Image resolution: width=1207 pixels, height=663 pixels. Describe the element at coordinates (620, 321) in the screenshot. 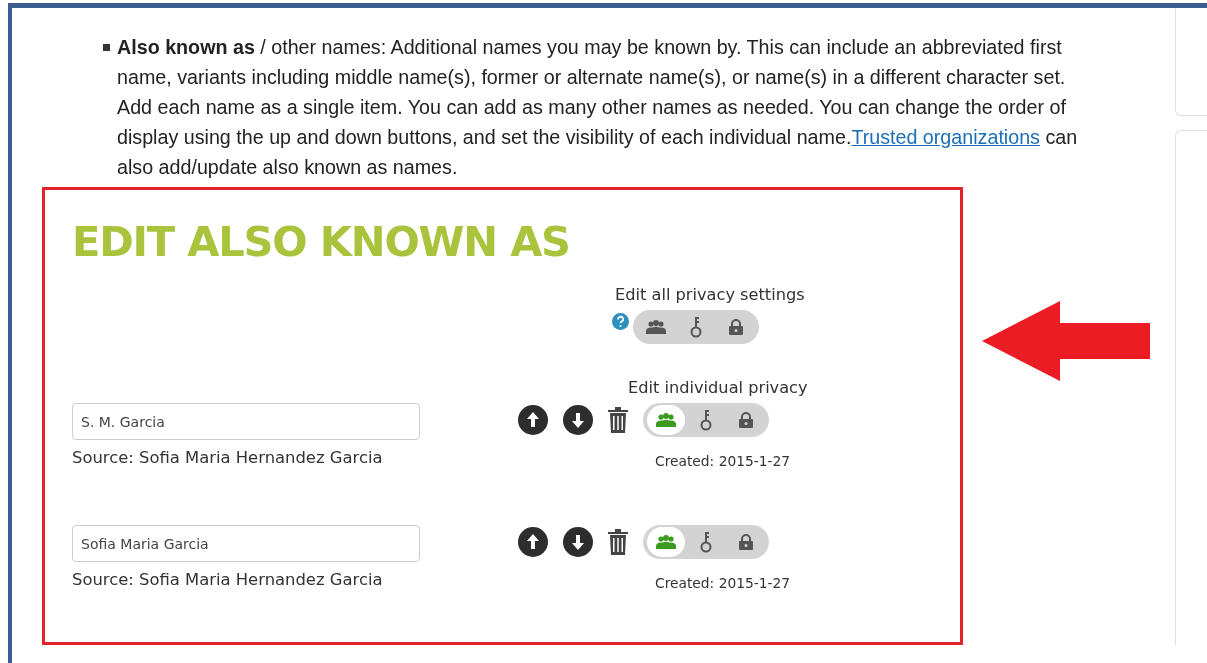

I see `help-icon` at that location.